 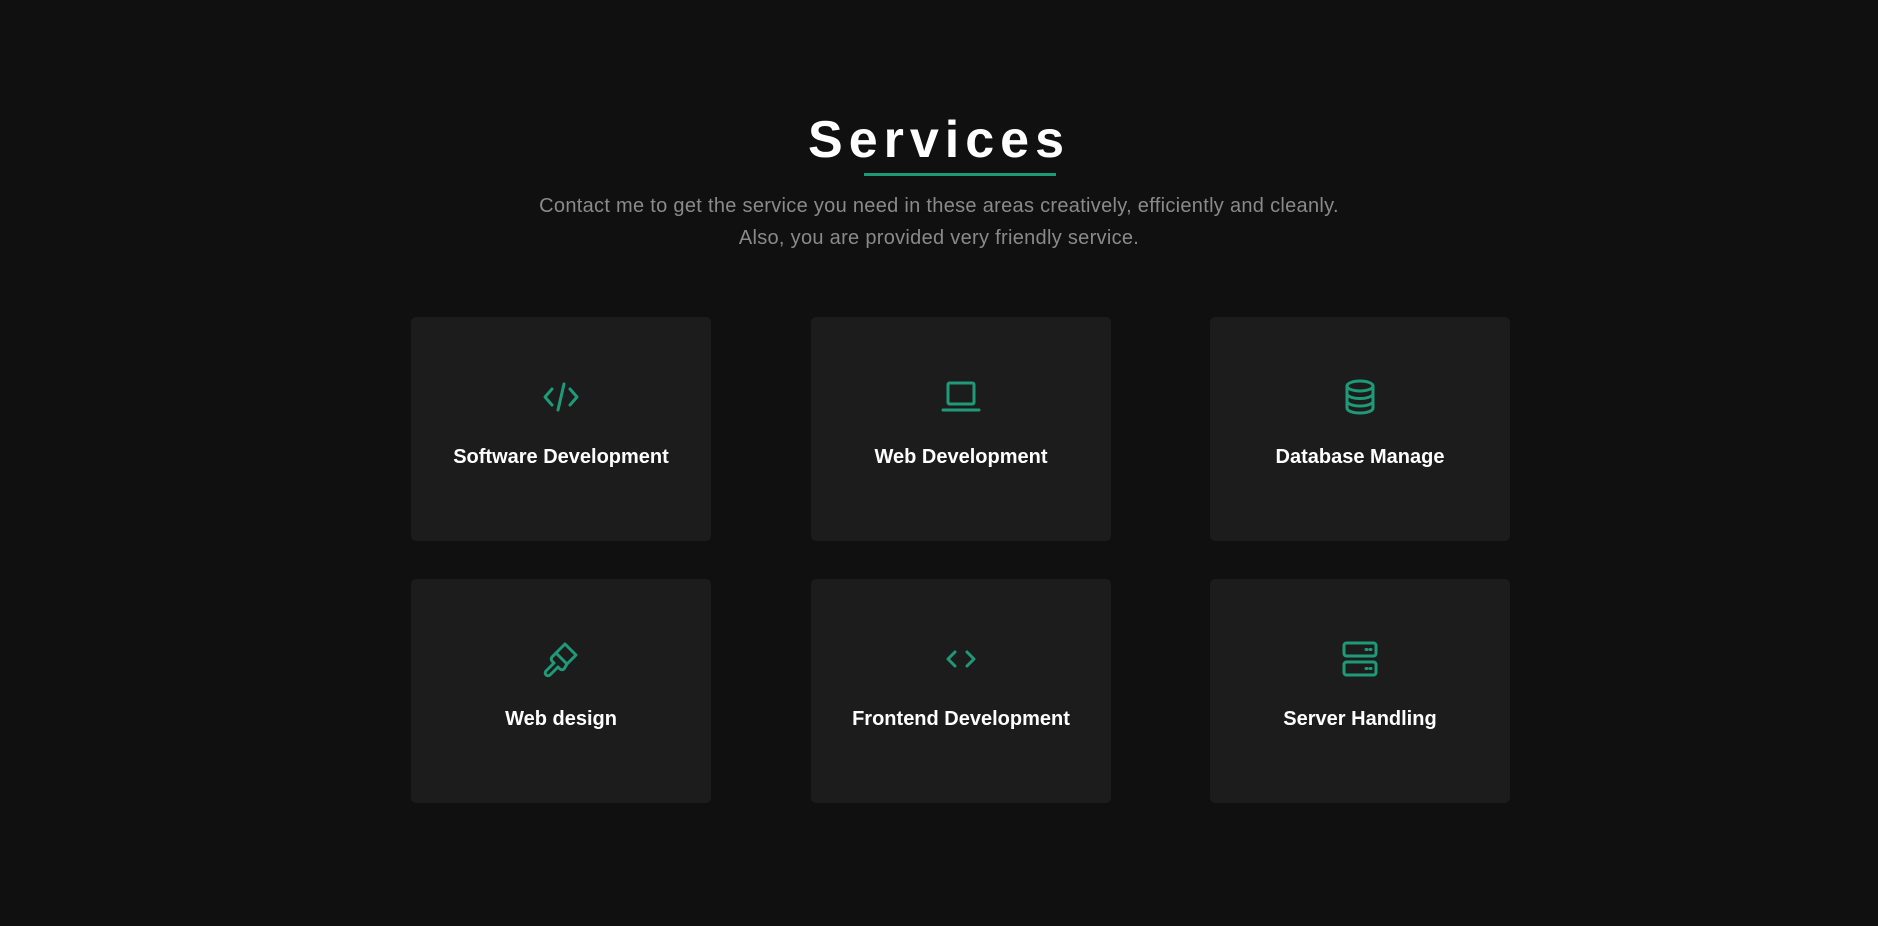 What do you see at coordinates (961, 457) in the screenshot?
I see `service-label: Web Development` at bounding box center [961, 457].